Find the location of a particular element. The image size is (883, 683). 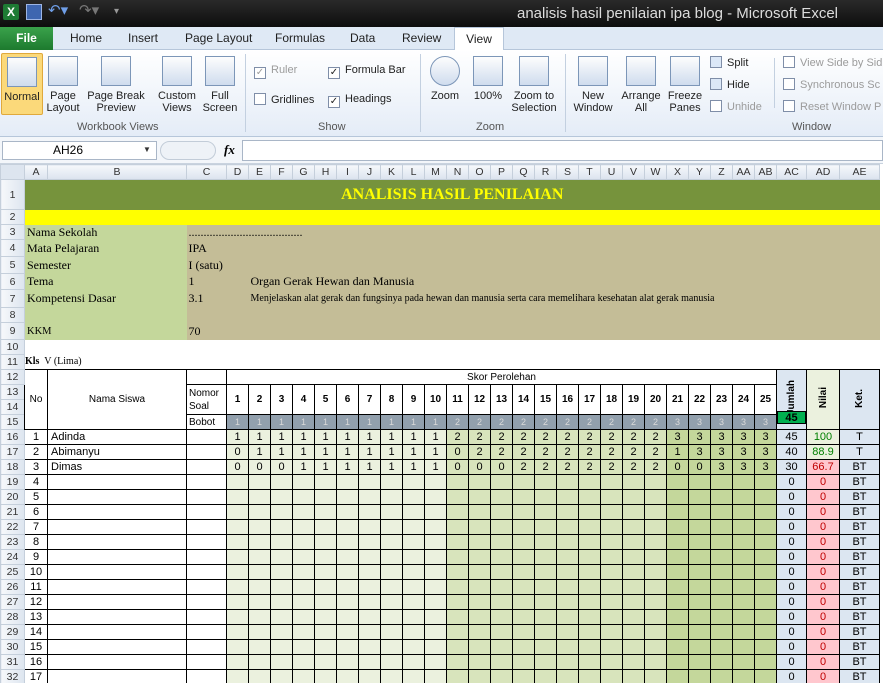

row-header: 8 is located at coordinates (12, 315).